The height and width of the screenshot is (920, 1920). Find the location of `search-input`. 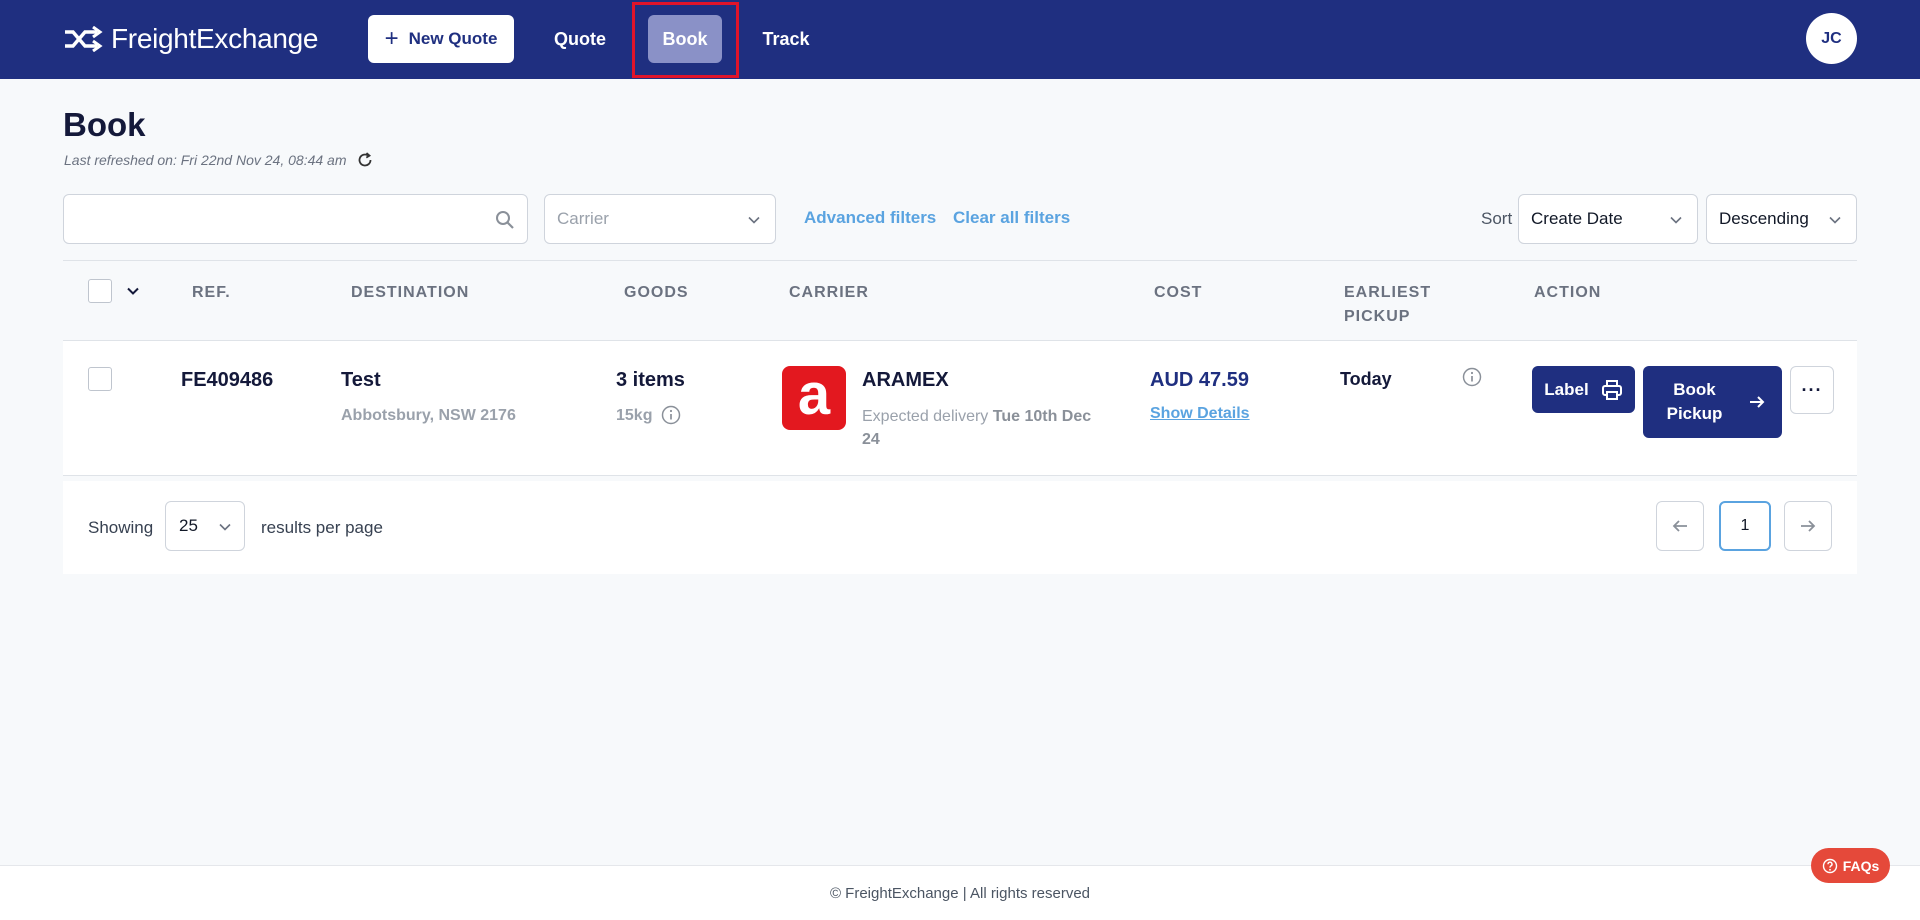

search-input is located at coordinates (295, 219).